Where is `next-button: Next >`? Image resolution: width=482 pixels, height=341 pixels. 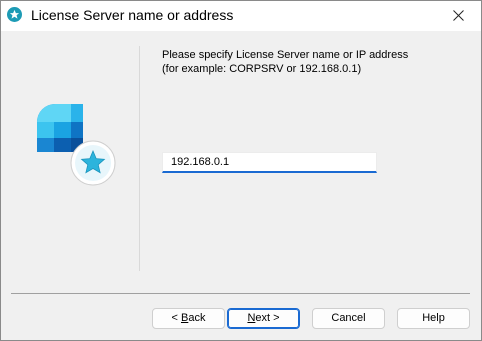 next-button: Next > is located at coordinates (263, 318).